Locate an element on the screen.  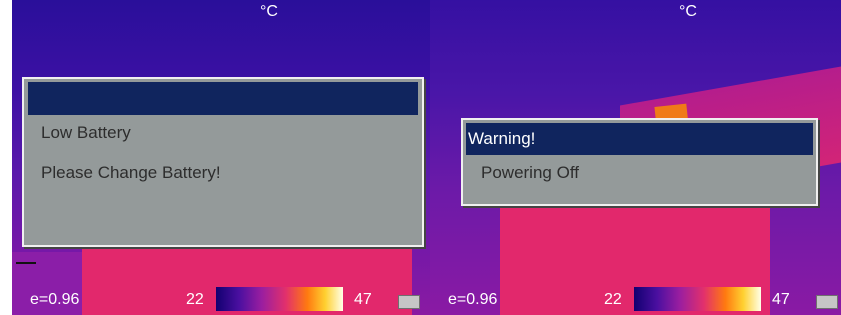
warning-dialog: Warning! Powering Off is located at coordinates (639, 162).